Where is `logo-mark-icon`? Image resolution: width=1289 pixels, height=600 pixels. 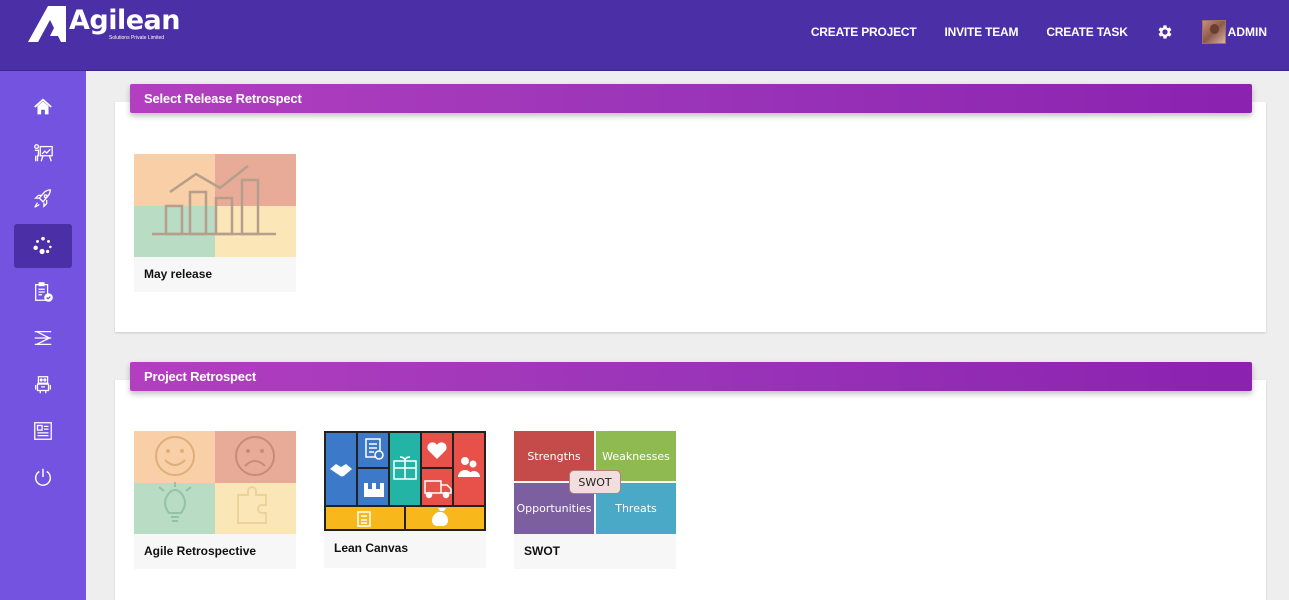 logo-mark-icon is located at coordinates (47, 24).